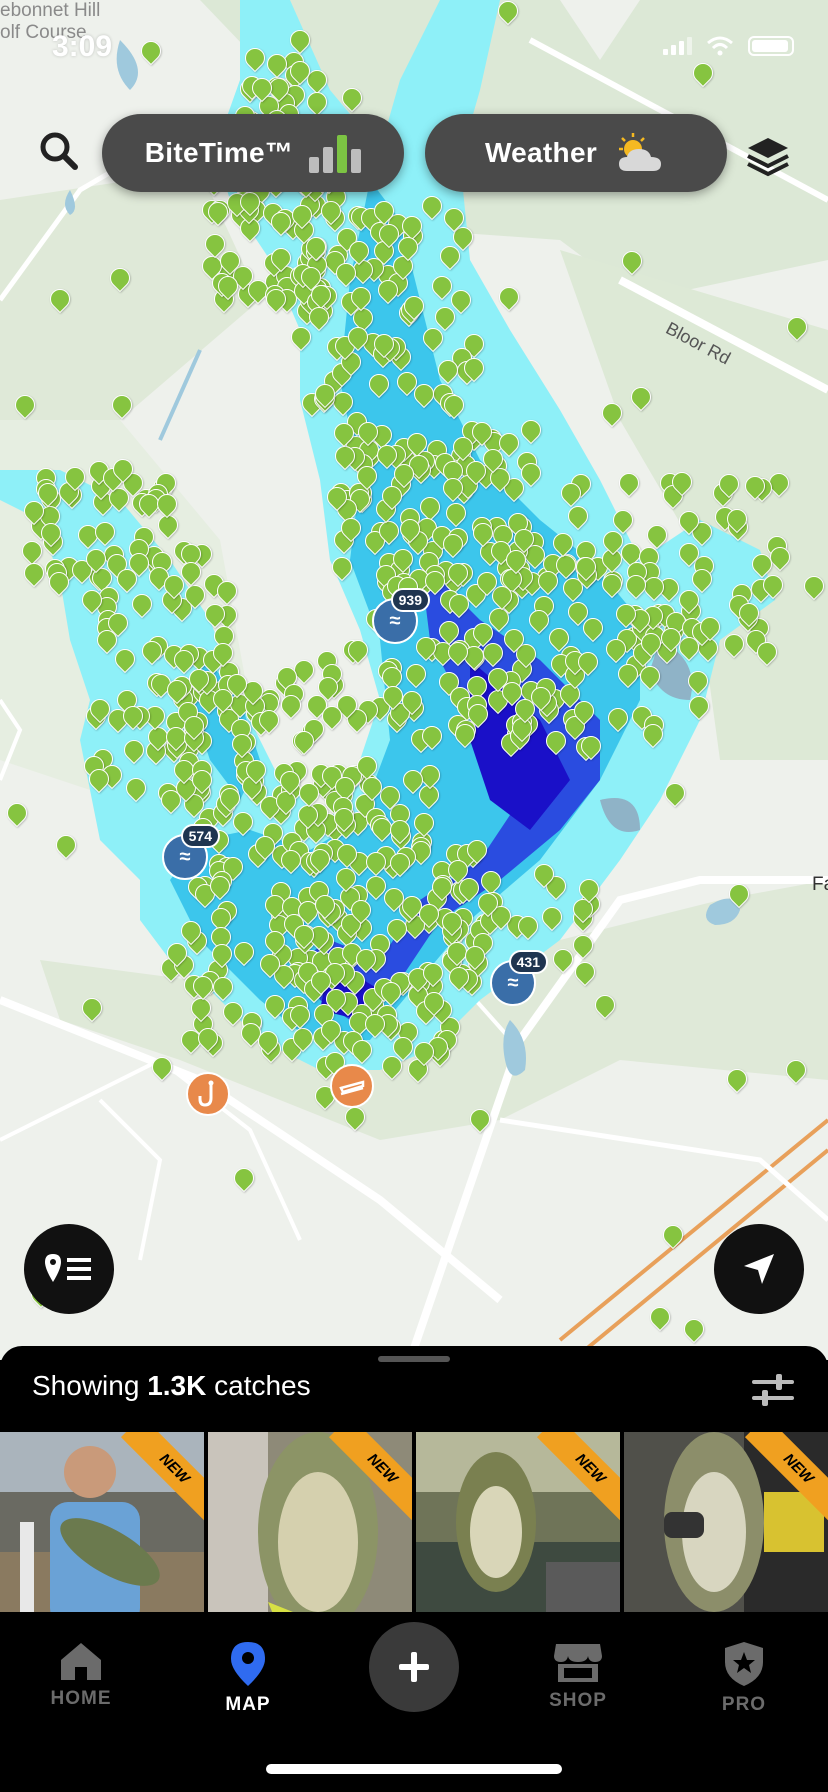 This screenshot has width=828, height=1792. I want to click on catch-thumbnail: NEW, so click(102, 1529).